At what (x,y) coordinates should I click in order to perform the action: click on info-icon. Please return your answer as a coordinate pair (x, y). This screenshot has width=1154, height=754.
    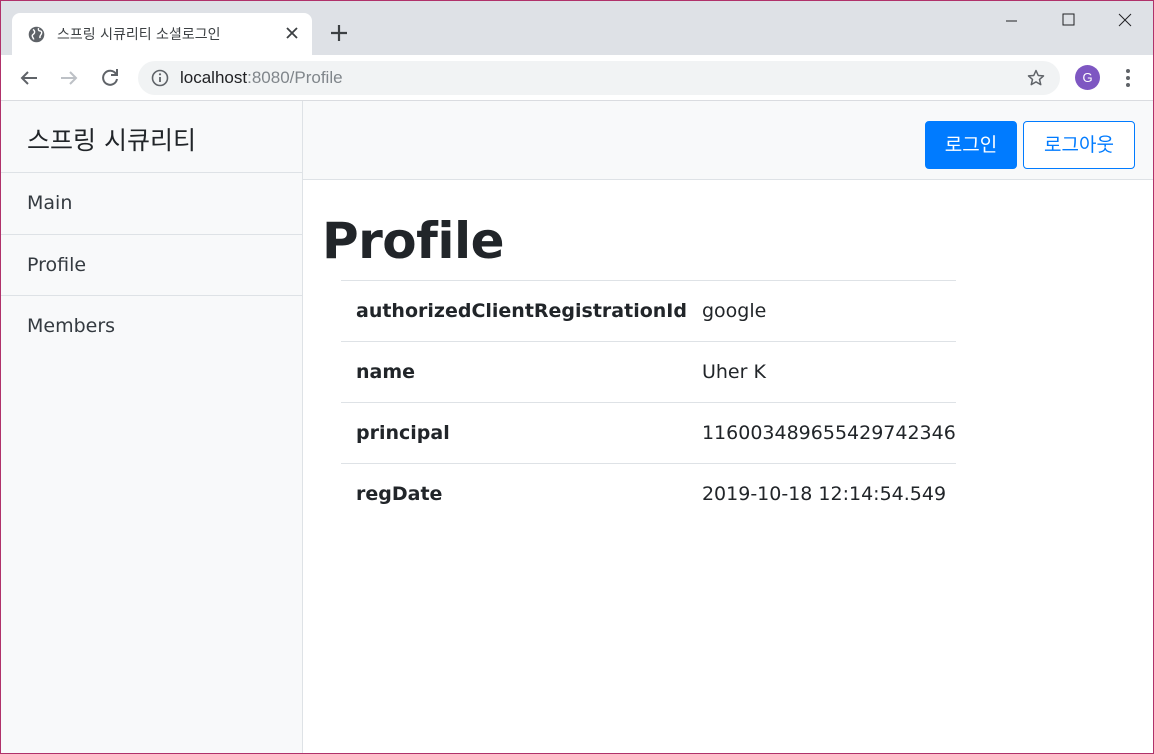
    Looking at the image, I should click on (160, 78).